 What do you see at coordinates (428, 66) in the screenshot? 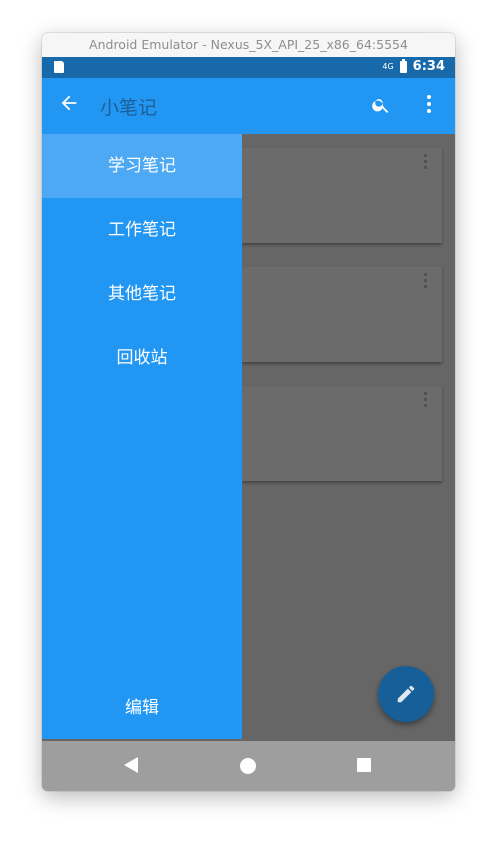
I see `status-time: 6:34` at bounding box center [428, 66].